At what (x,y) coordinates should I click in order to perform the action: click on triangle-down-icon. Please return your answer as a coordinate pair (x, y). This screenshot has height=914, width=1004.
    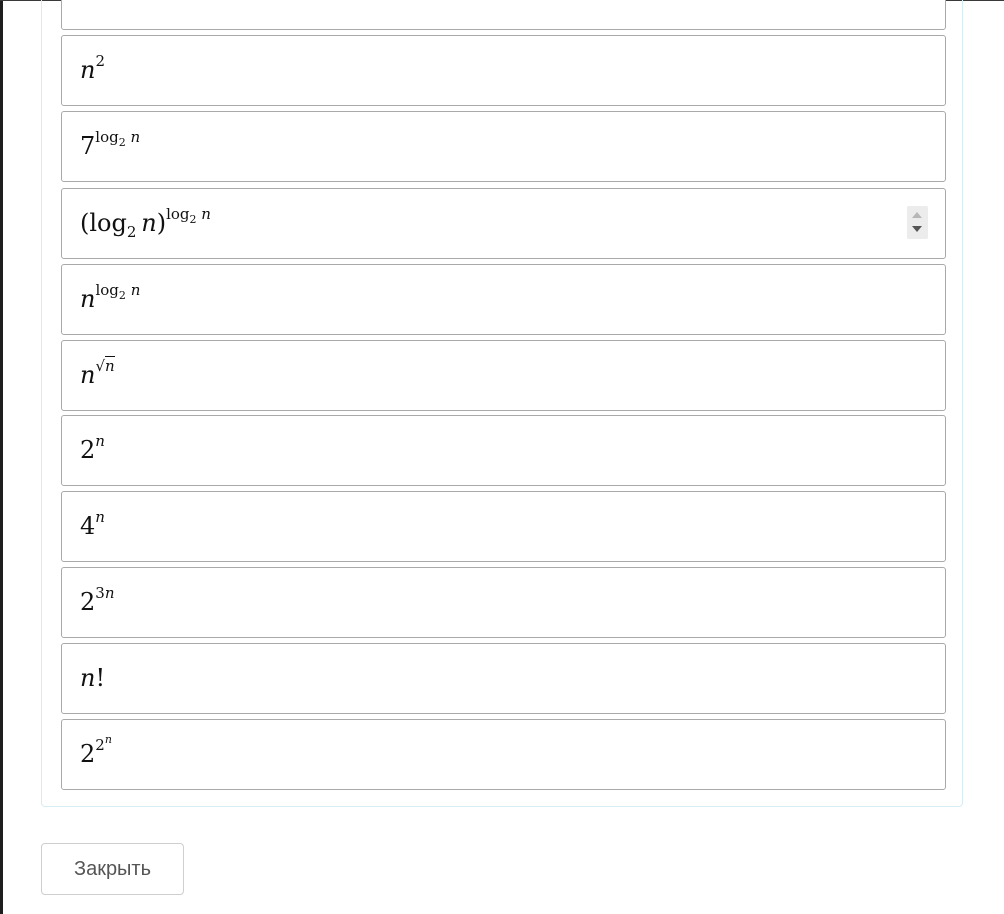
    Looking at the image, I should click on (917, 229).